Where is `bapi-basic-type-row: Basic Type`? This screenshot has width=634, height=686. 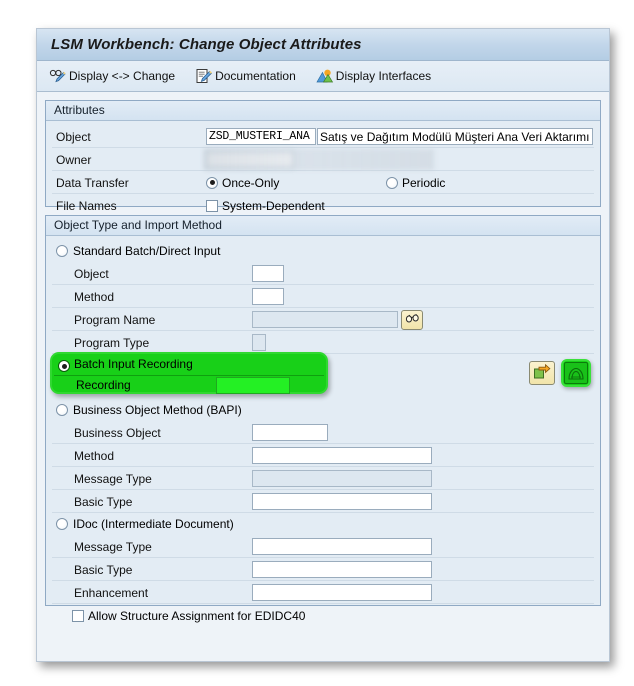 bapi-basic-type-row: Basic Type is located at coordinates (323, 501).